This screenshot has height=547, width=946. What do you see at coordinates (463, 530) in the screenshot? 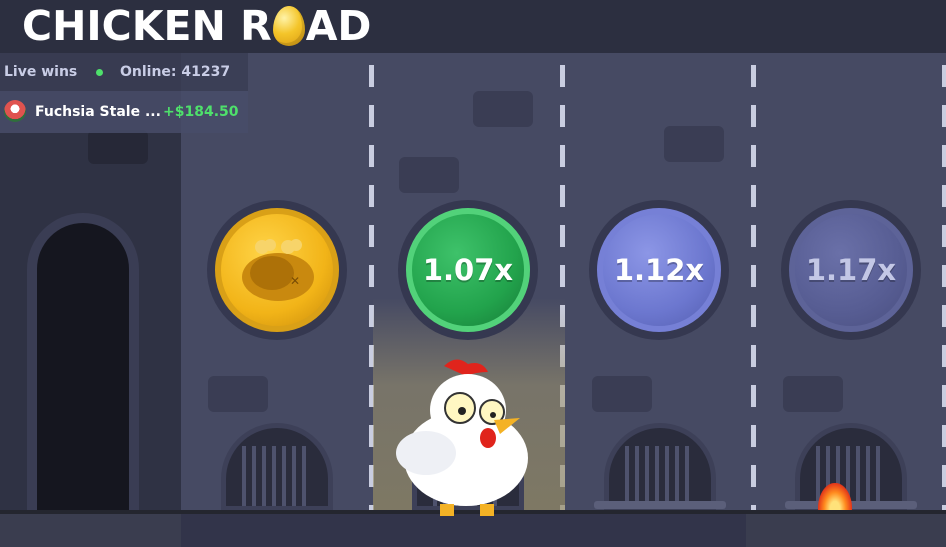
I see `road-surface` at bounding box center [463, 530].